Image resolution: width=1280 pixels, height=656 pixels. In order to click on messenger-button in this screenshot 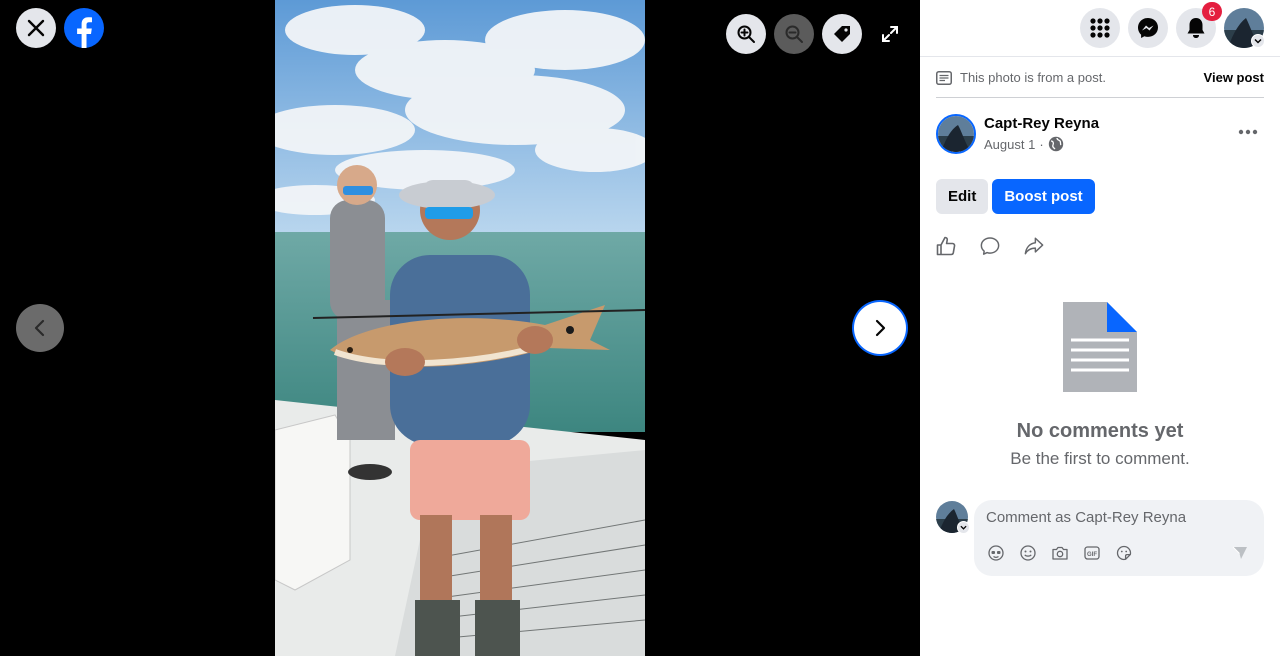, I will do `click(1148, 28)`.